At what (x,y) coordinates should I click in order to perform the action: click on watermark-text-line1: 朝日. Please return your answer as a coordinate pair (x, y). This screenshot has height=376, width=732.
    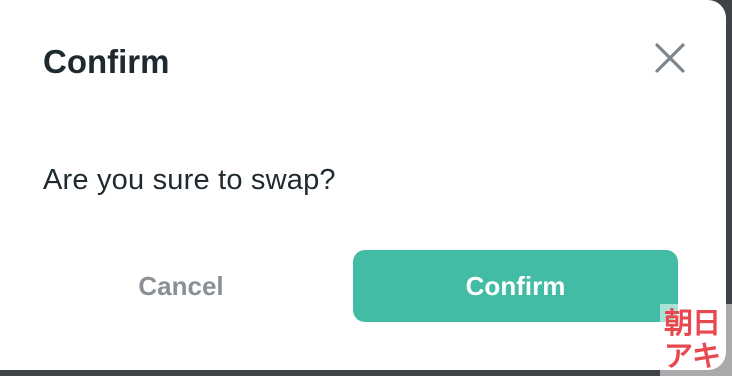
    Looking at the image, I should click on (692, 323).